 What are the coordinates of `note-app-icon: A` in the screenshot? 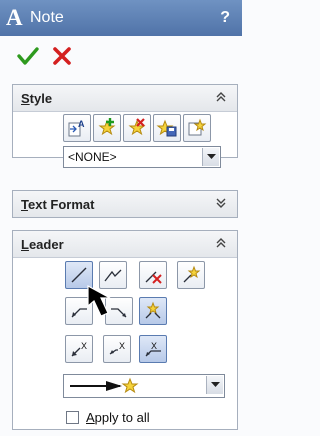 It's located at (14, 17).